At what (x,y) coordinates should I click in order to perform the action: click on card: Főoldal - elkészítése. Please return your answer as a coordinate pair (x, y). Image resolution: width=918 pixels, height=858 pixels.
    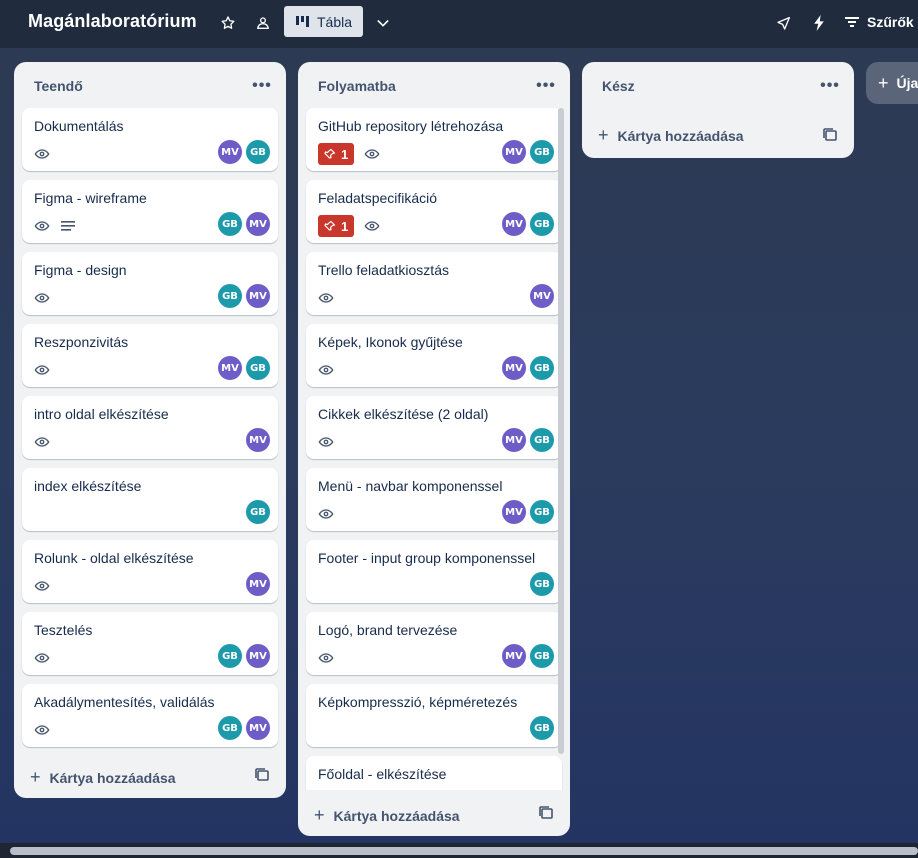
    Looking at the image, I should click on (434, 773).